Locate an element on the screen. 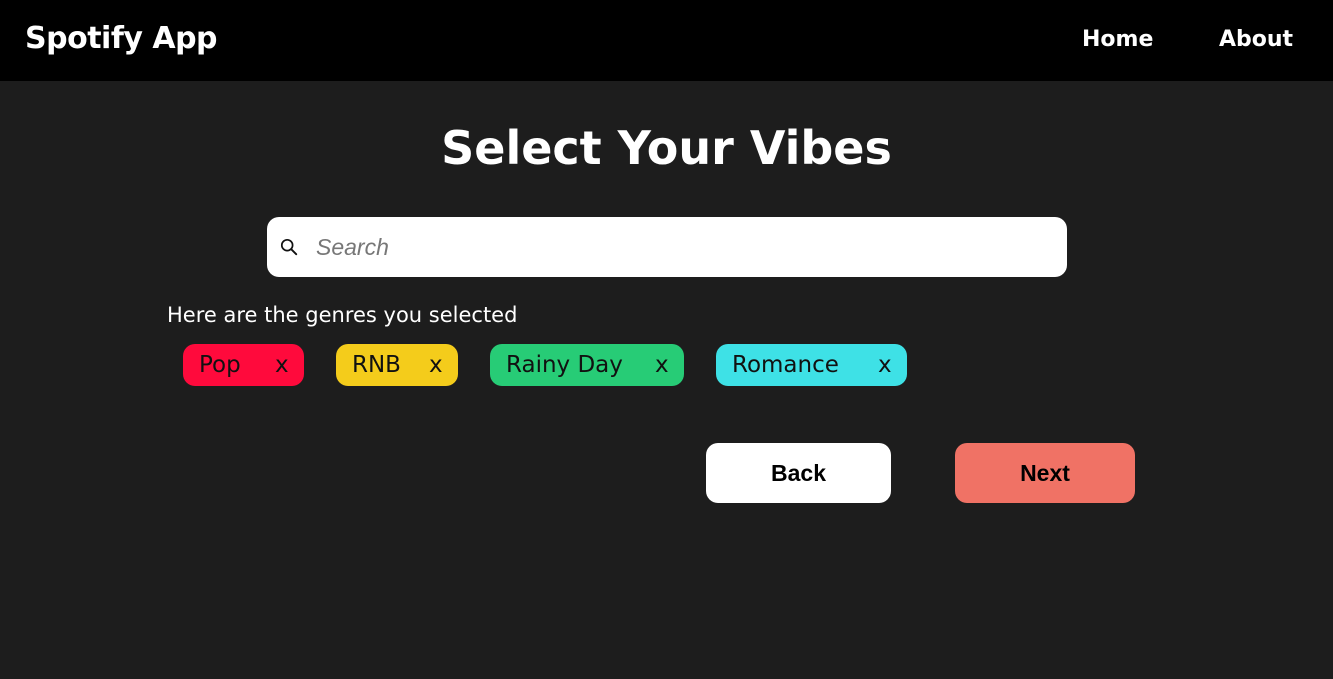 Image resolution: width=1333 pixels, height=679 pixels. genre-chip-rnb: RNB x is located at coordinates (397, 365).